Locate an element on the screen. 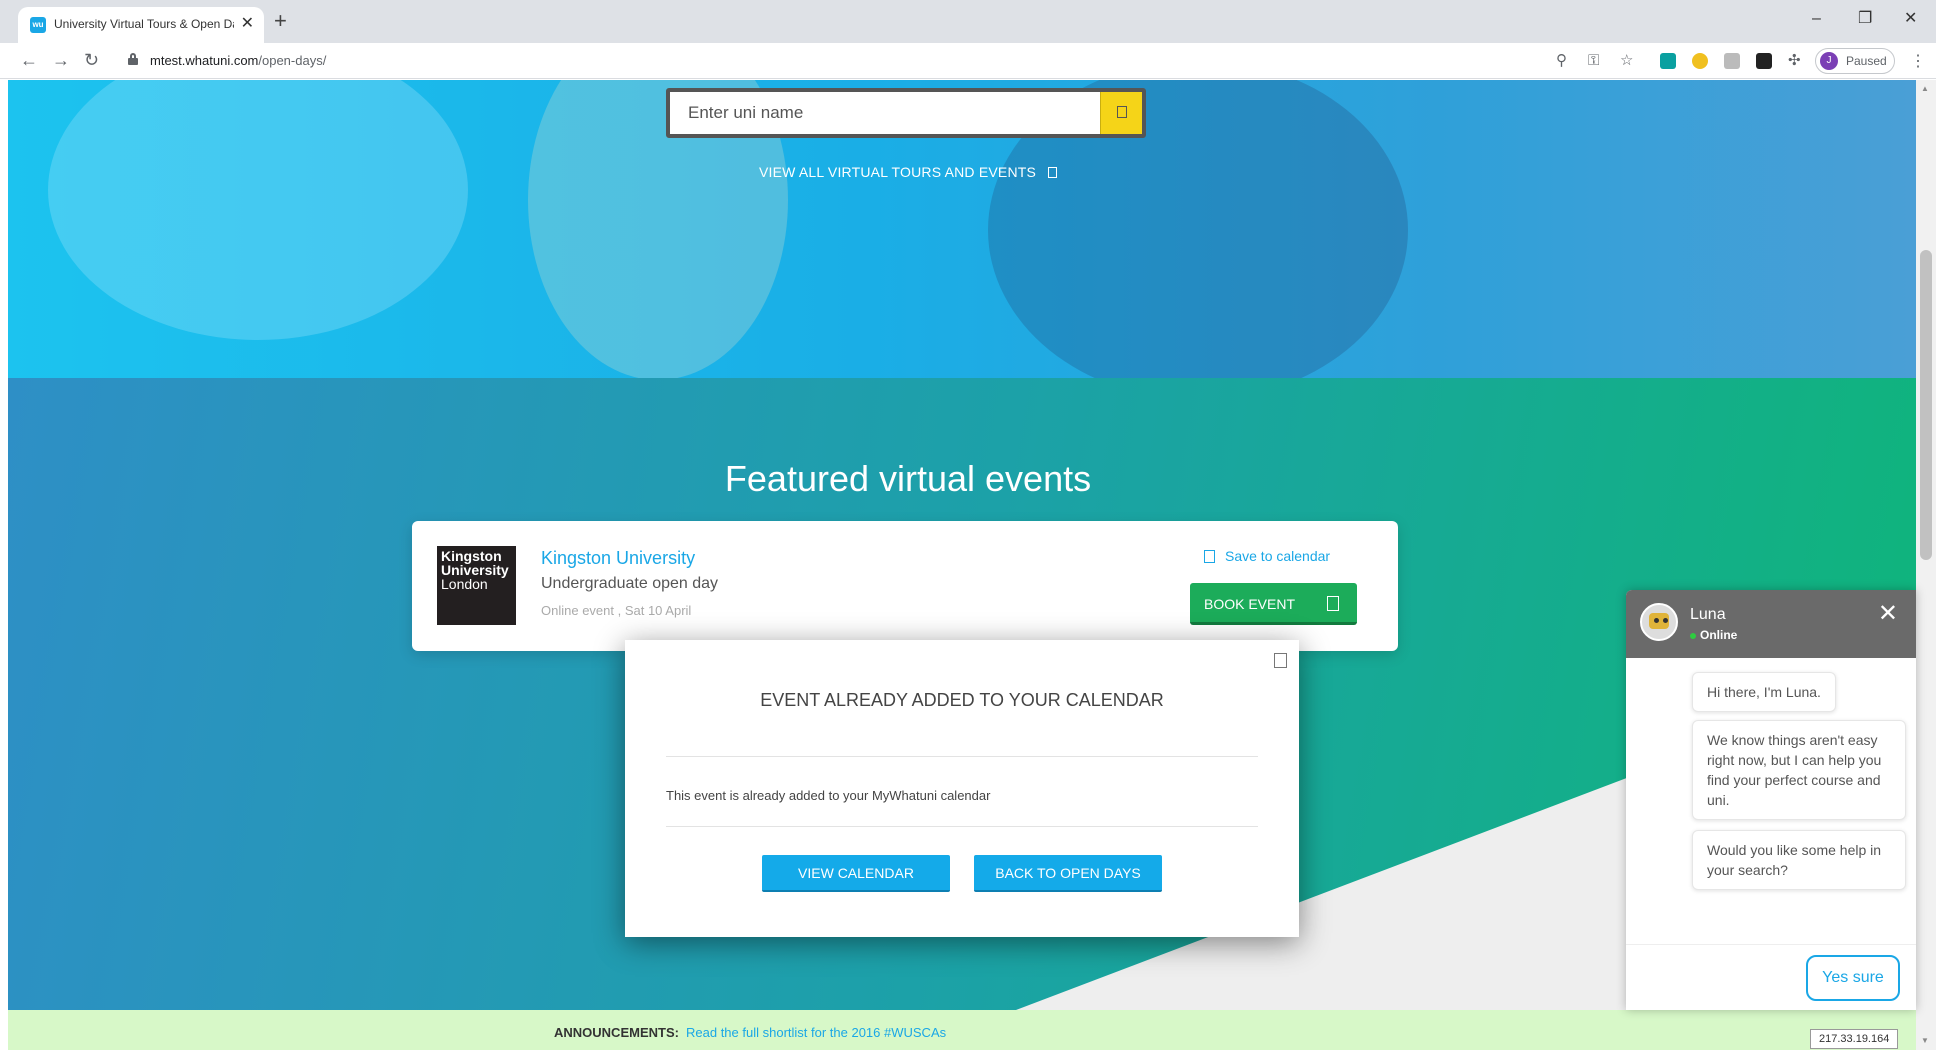 Image resolution: width=1936 pixels, height=1056 pixels. bot-status-label: Online is located at coordinates (1719, 635).